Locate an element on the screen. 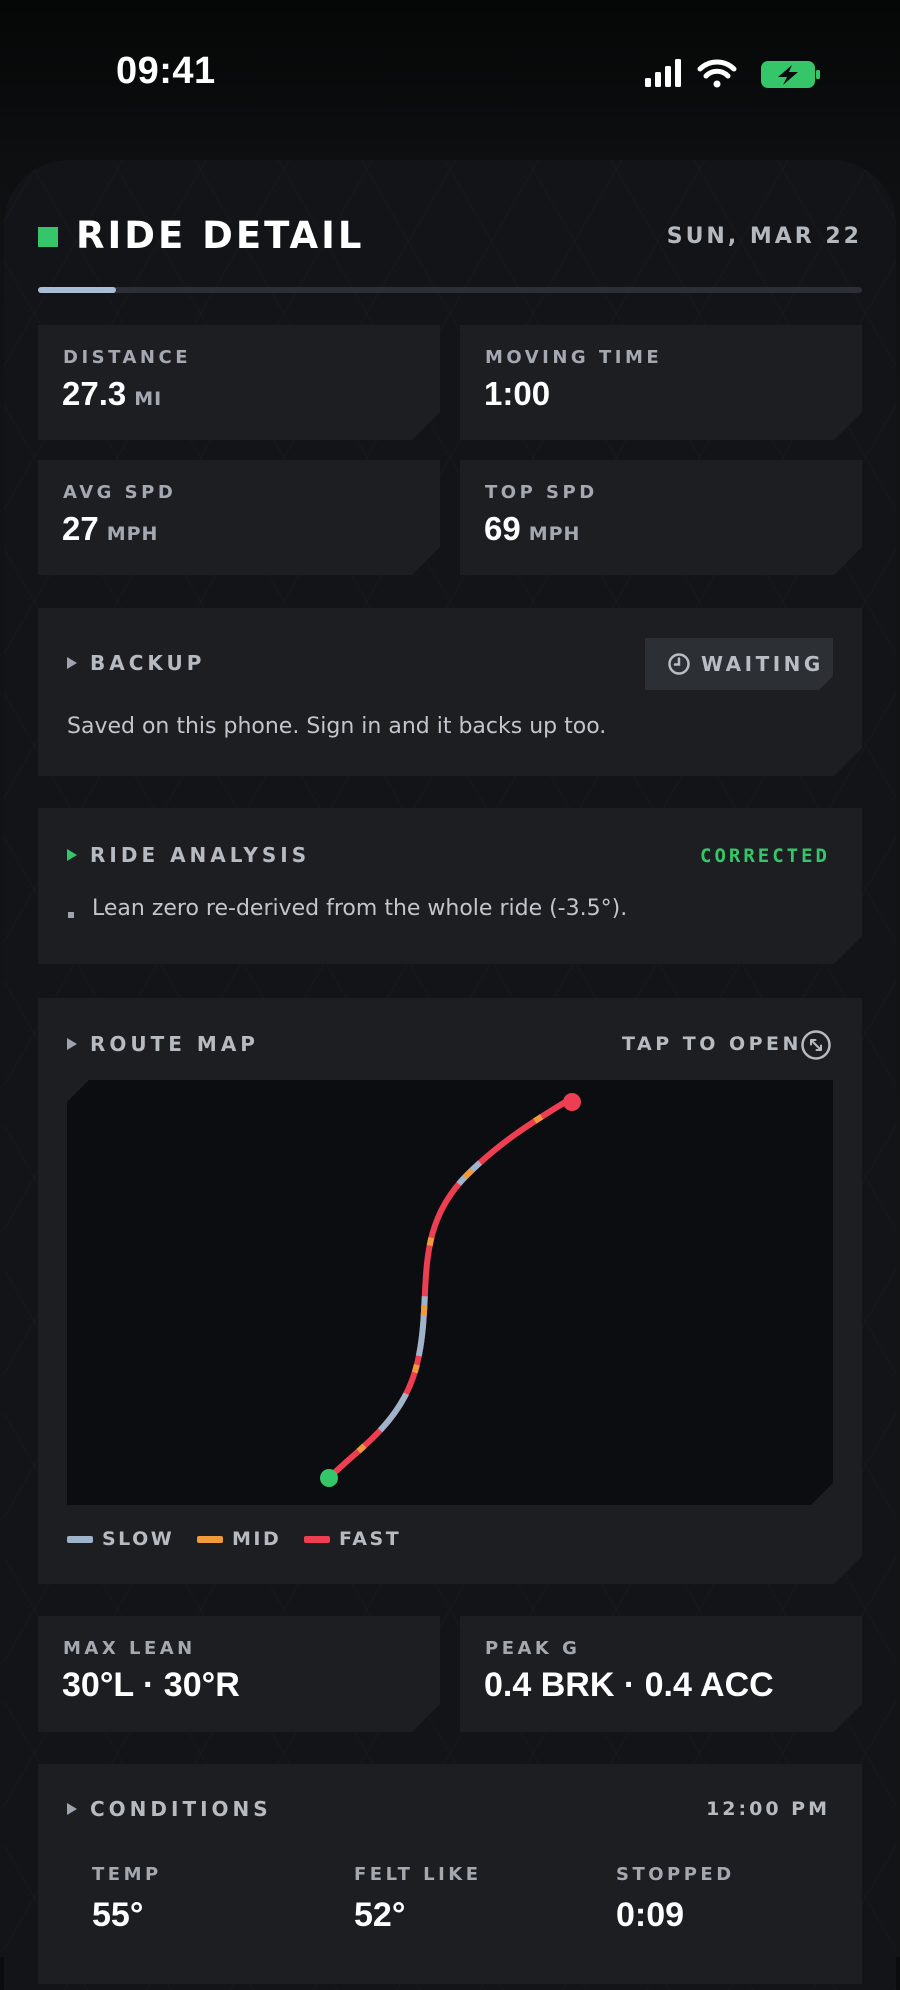 The image size is (900, 1990). tap-to-open-link: TAP TO OPEN is located at coordinates (712, 1044).